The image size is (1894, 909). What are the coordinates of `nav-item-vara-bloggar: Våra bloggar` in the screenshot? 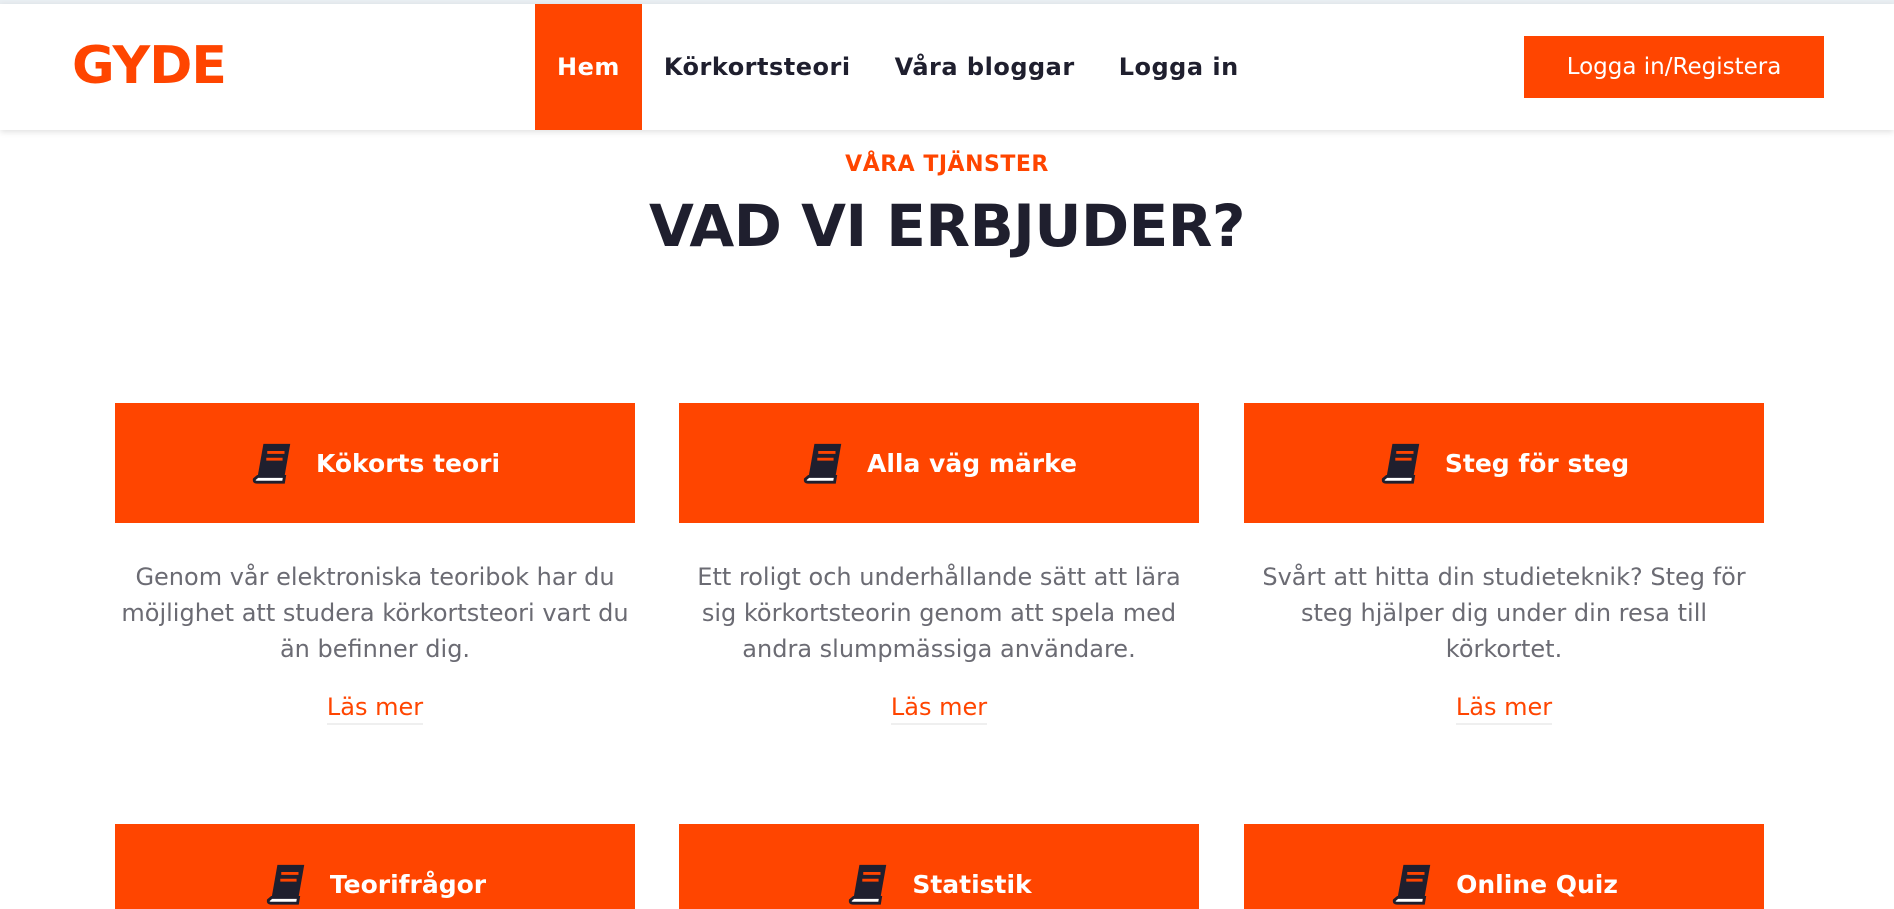 It's located at (985, 67).